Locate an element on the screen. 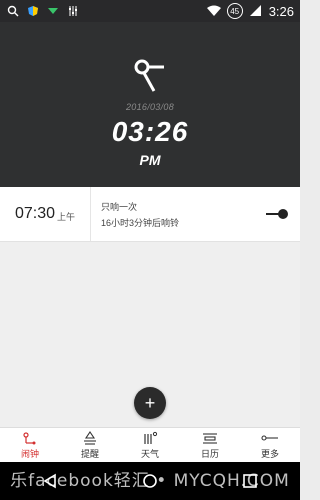 The image size is (320, 500). current-date: 2016/03/08 is located at coordinates (150, 107).